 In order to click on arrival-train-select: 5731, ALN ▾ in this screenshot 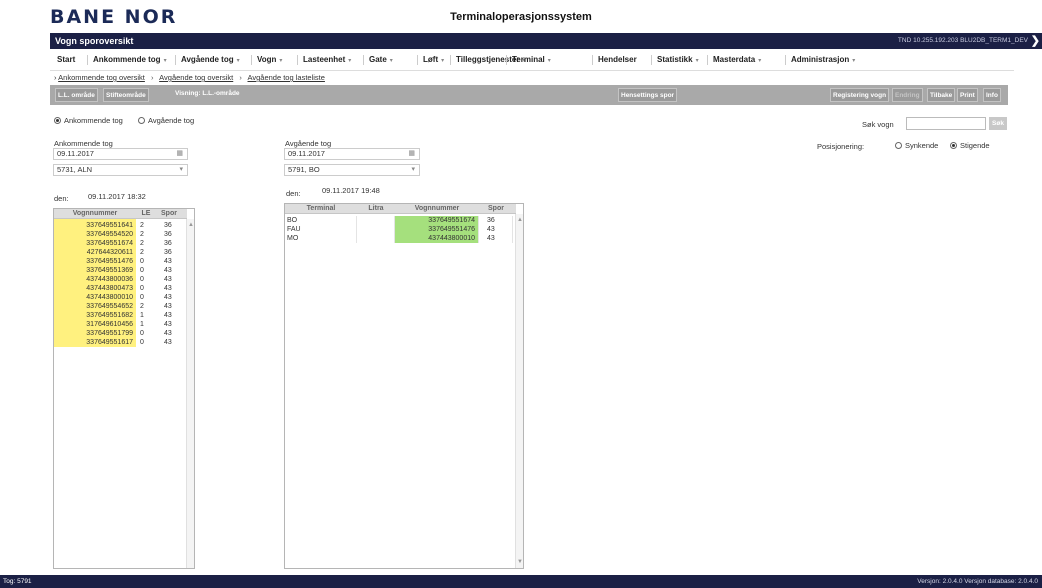, I will do `click(120, 170)`.